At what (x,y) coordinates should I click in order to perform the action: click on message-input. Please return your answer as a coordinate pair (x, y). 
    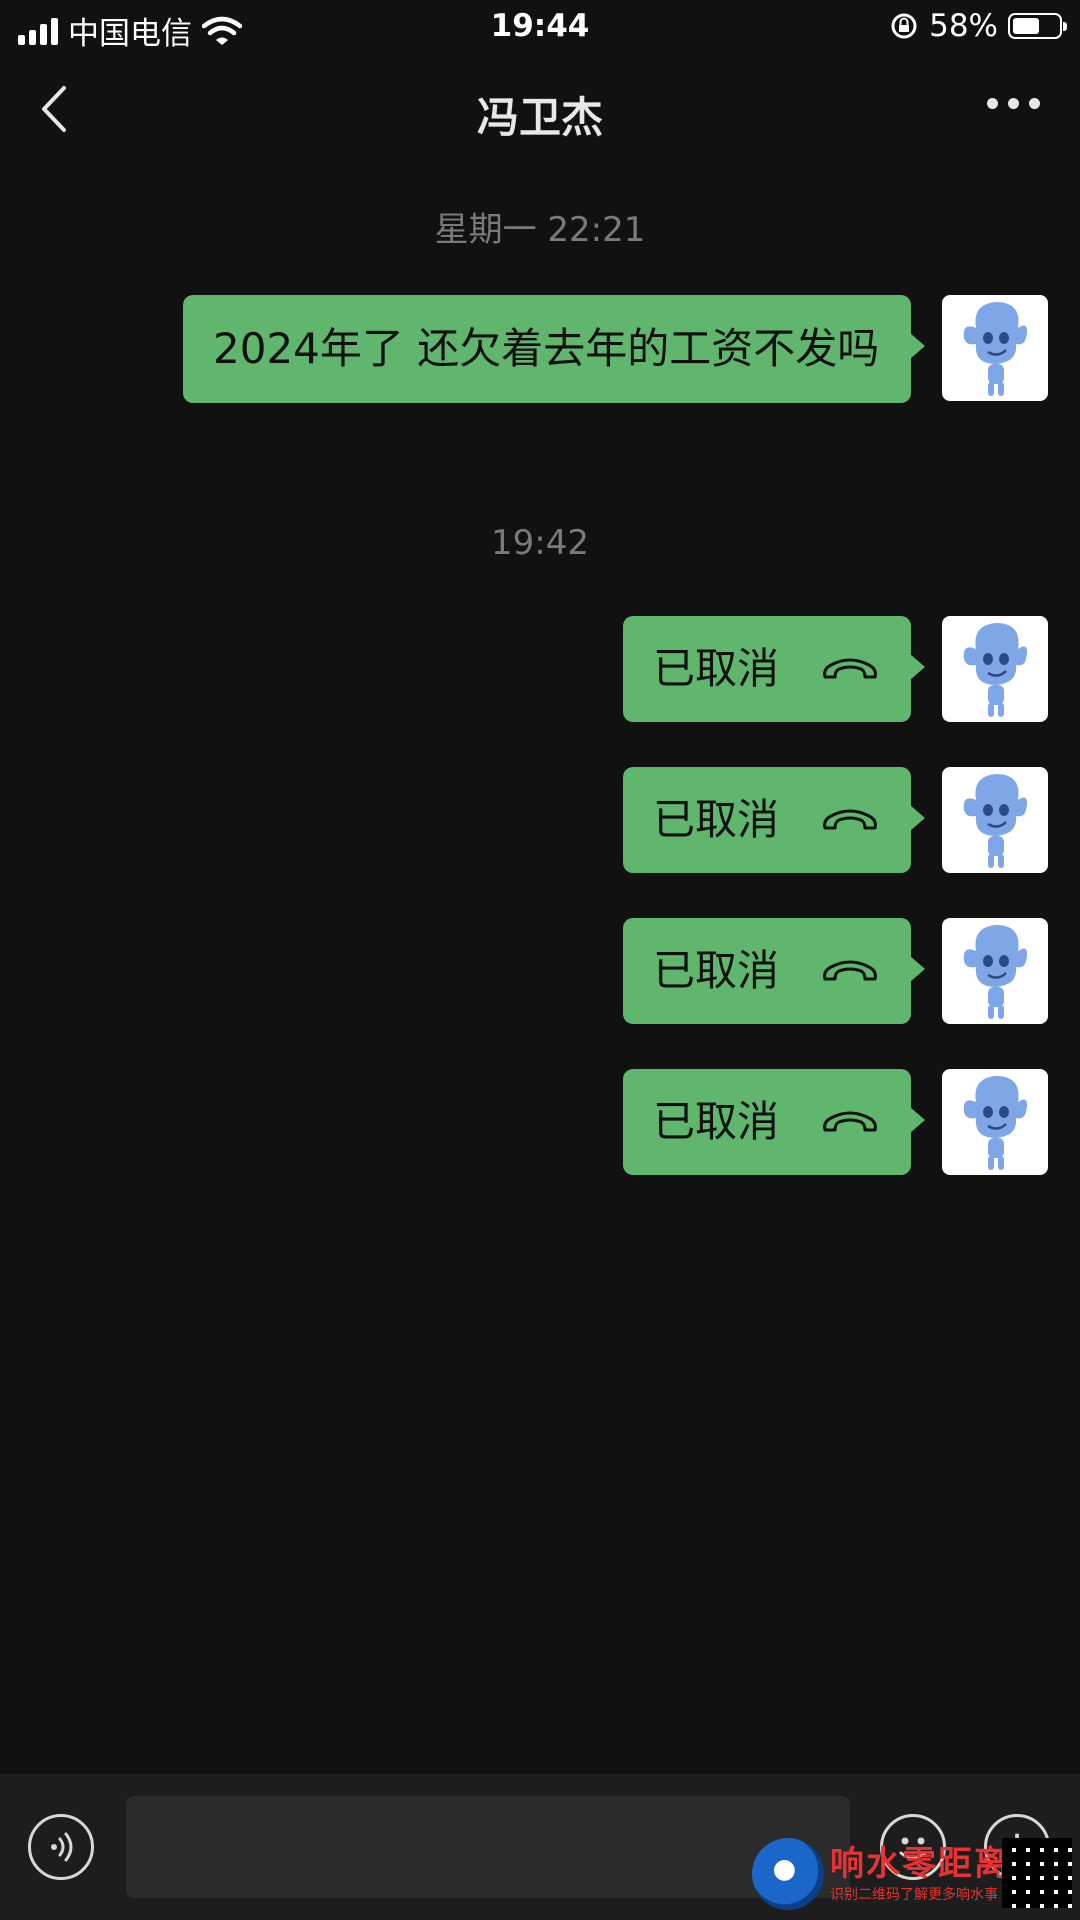
    Looking at the image, I should click on (488, 1847).